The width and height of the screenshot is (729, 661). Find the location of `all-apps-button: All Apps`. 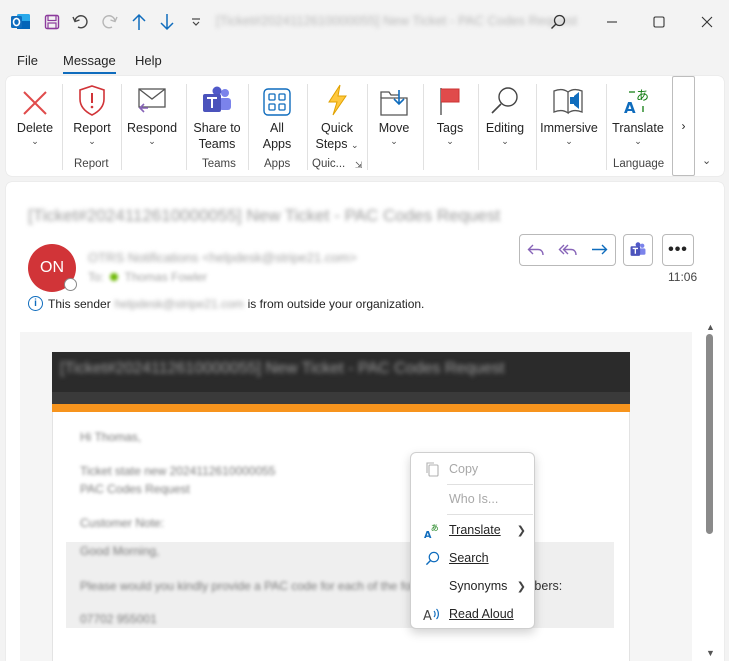

all-apps-button: All Apps is located at coordinates (277, 117).